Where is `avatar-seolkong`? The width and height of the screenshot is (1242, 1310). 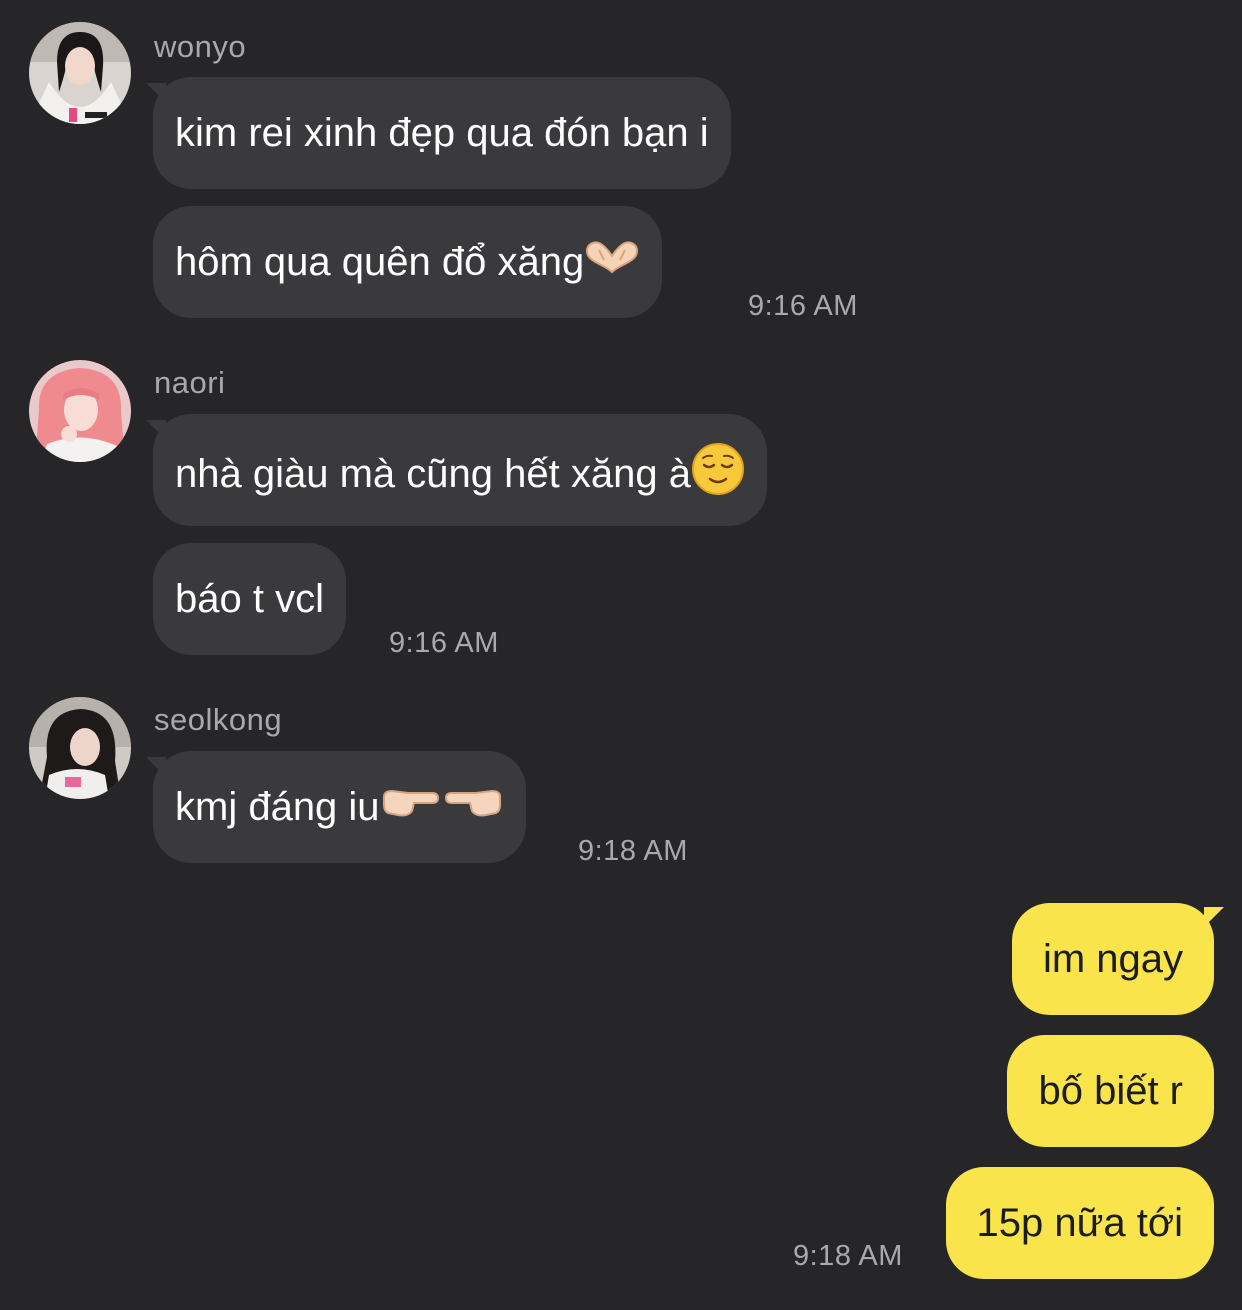 avatar-seolkong is located at coordinates (80, 748).